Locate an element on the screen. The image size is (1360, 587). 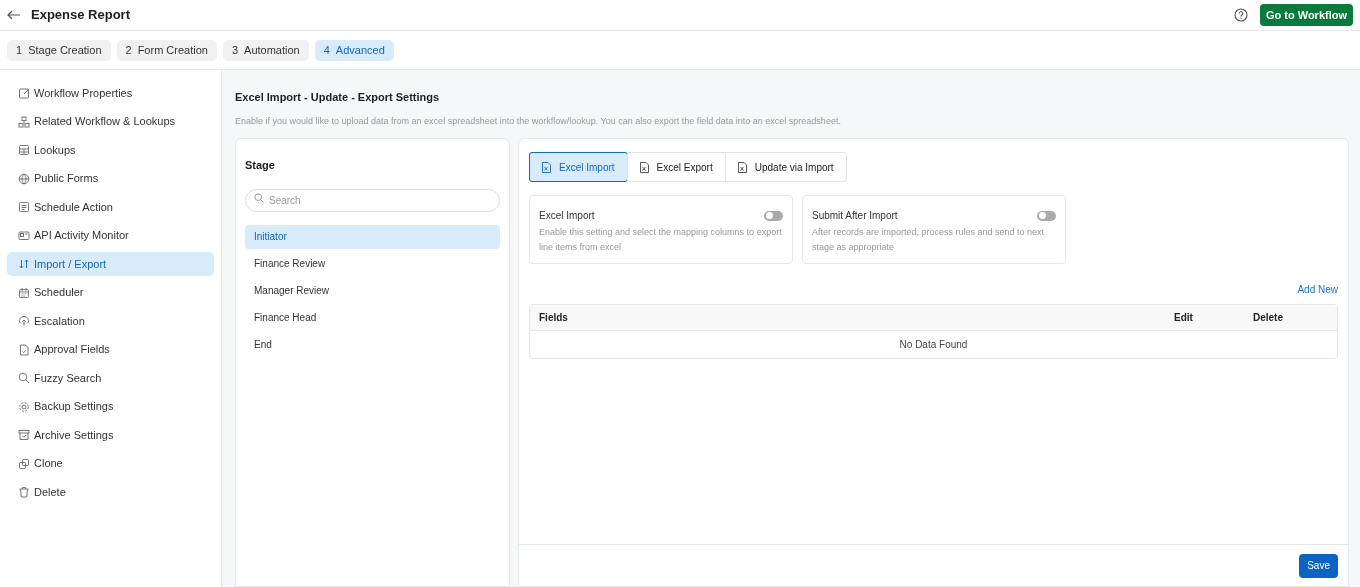
table-icon is located at coordinates (24, 150).